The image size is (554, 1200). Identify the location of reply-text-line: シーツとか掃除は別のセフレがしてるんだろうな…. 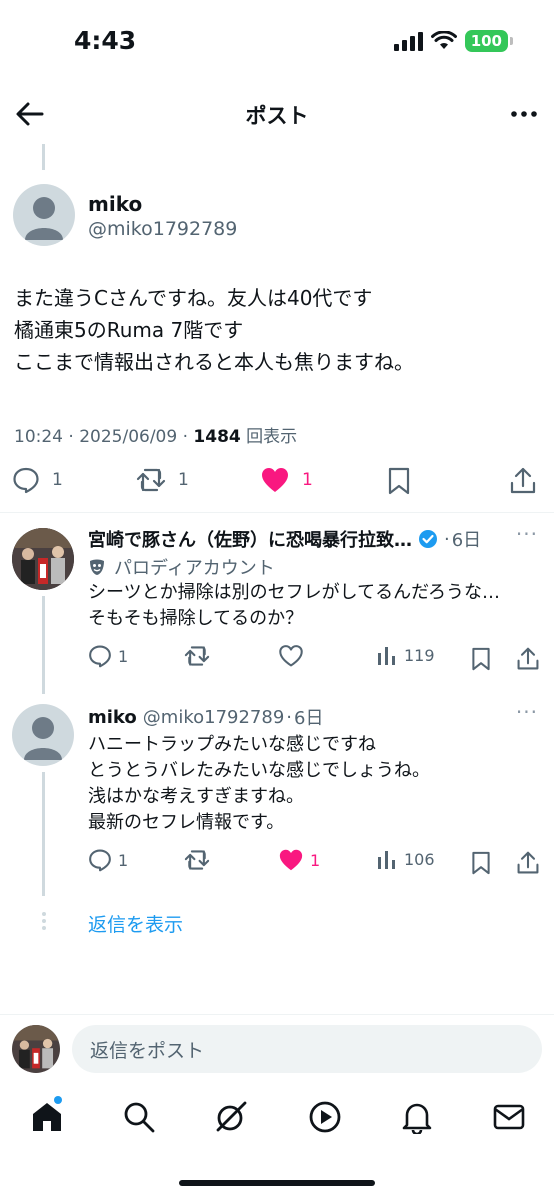
(294, 592).